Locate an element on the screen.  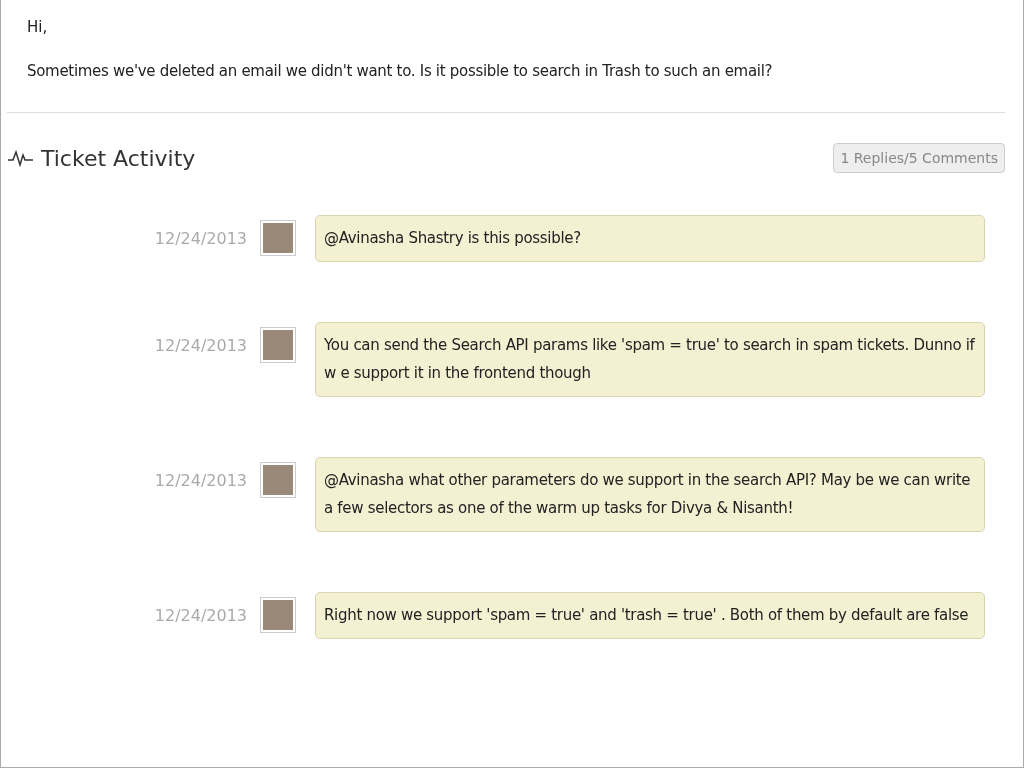
counts-button: 1 Replies/5 Comments is located at coordinates (919, 158).